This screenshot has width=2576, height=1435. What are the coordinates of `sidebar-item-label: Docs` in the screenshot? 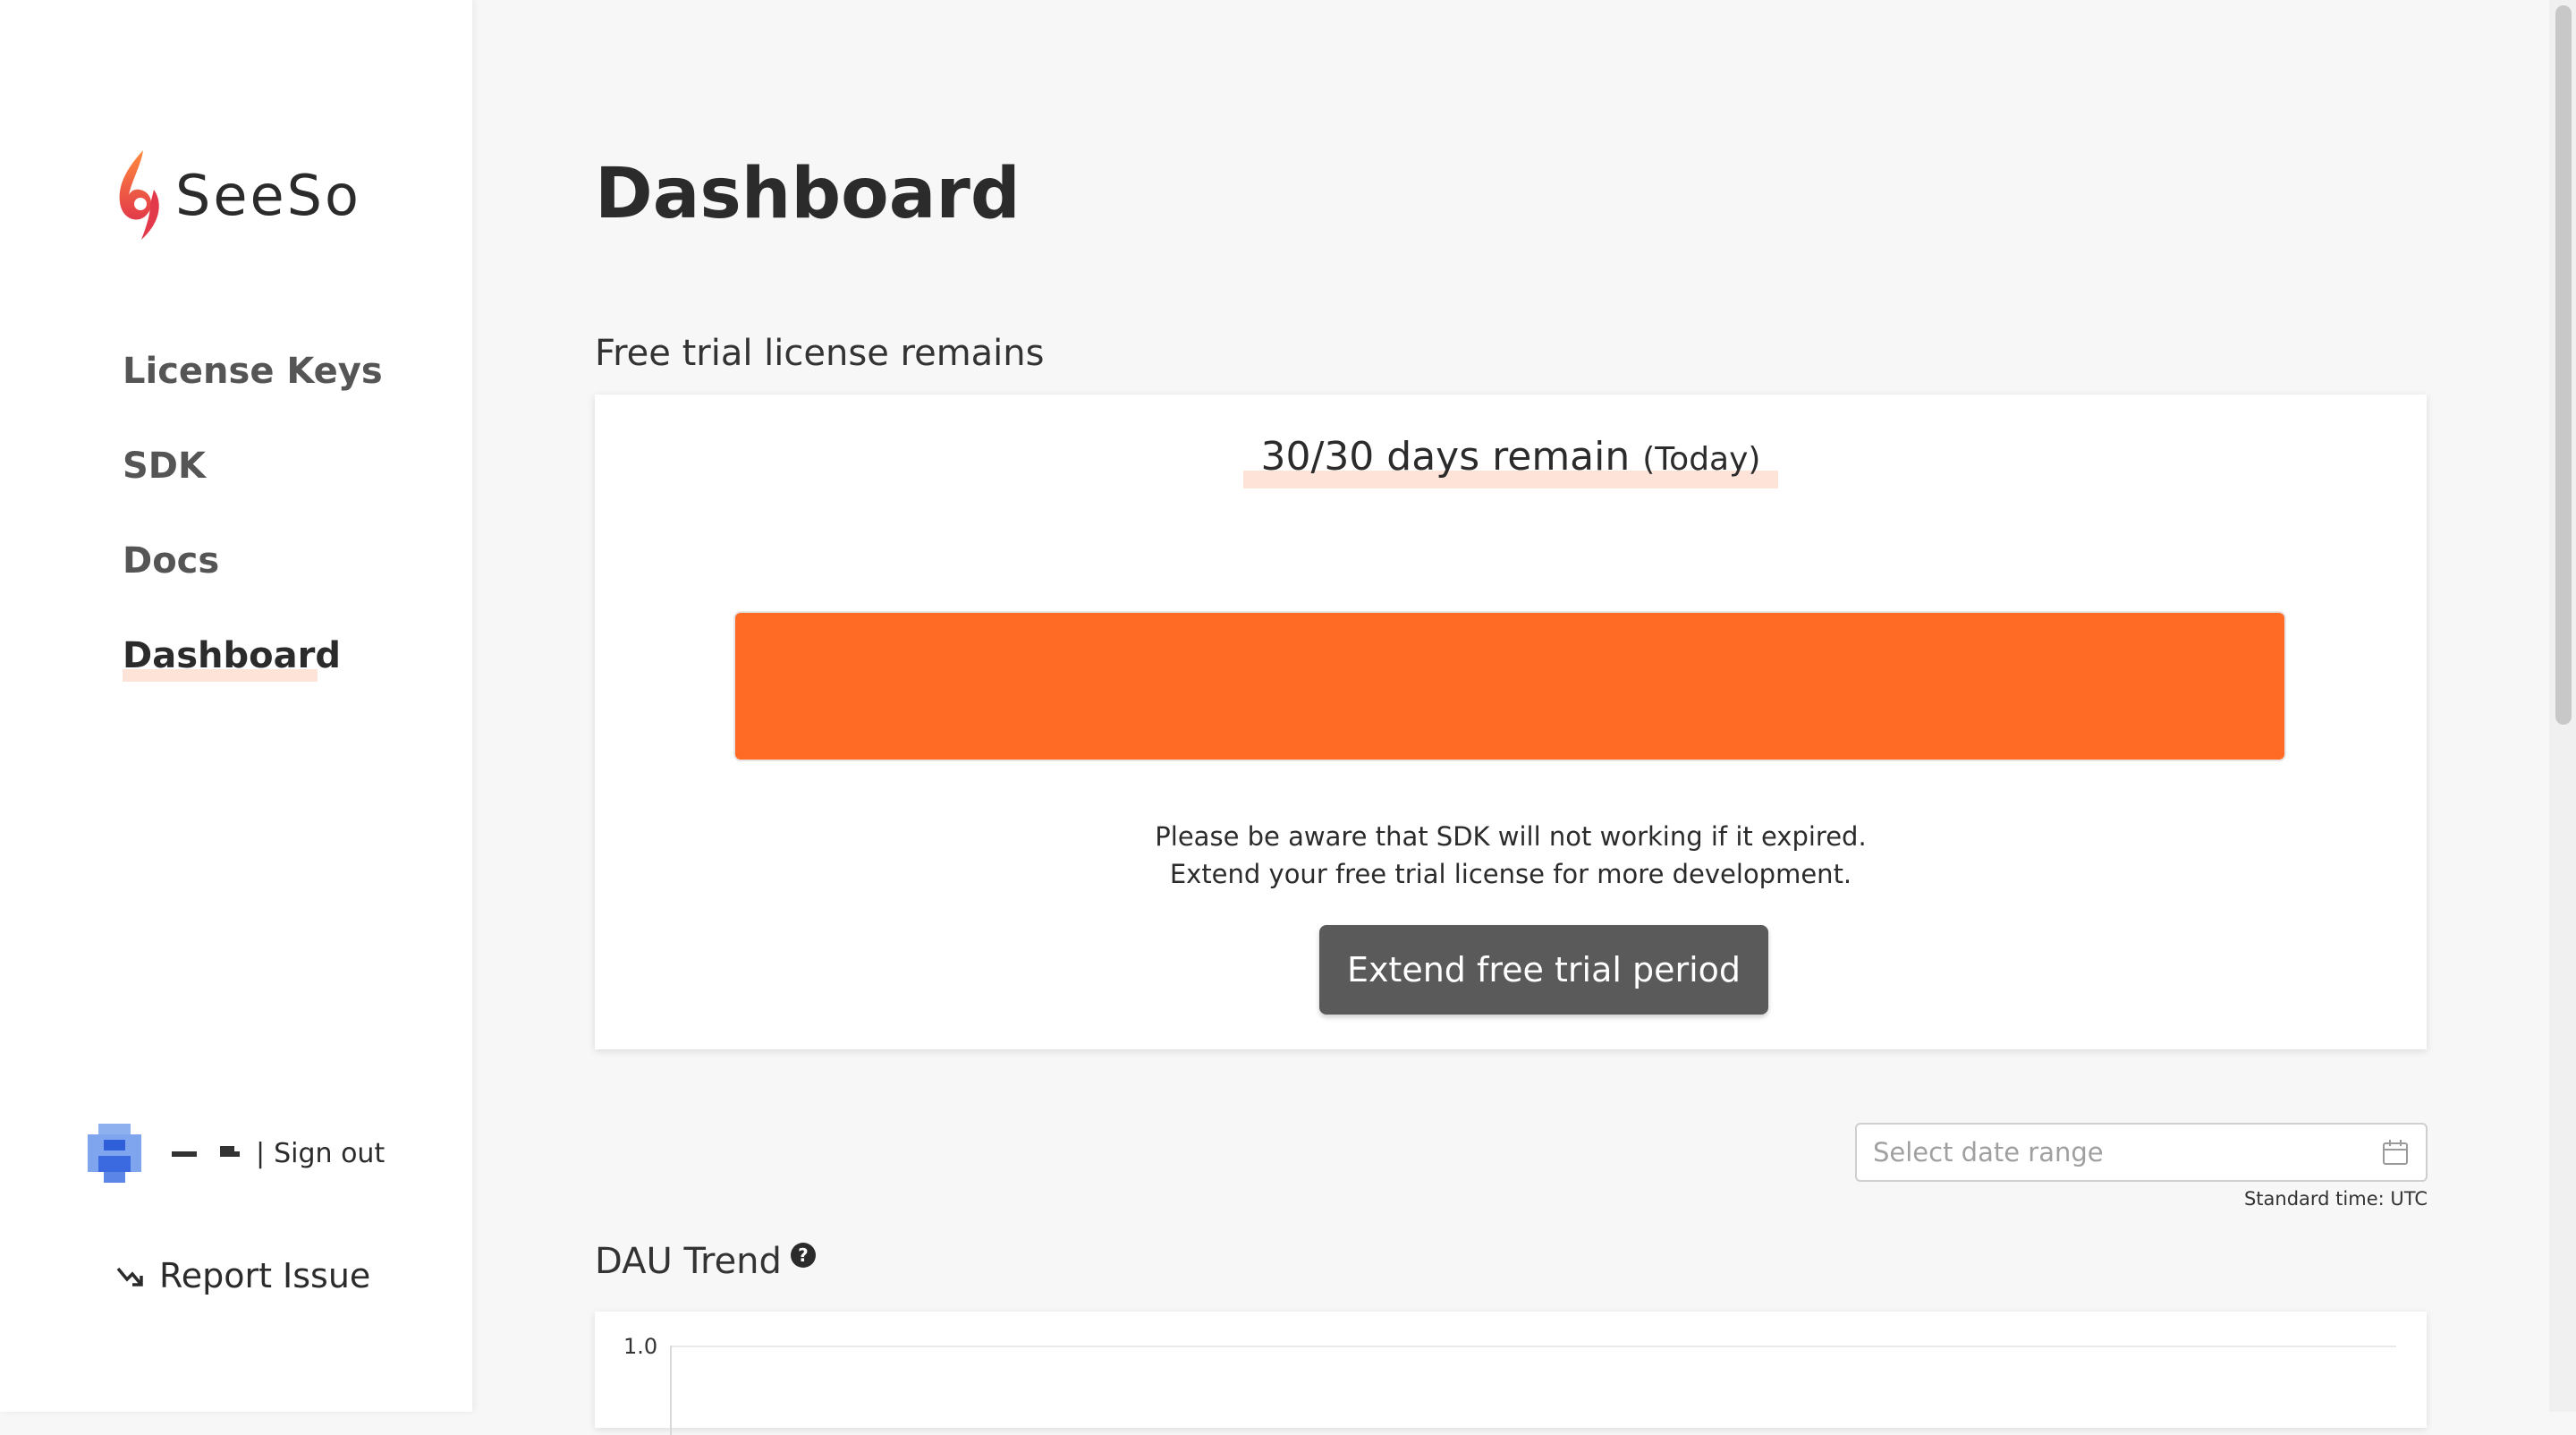 It's located at (171, 561).